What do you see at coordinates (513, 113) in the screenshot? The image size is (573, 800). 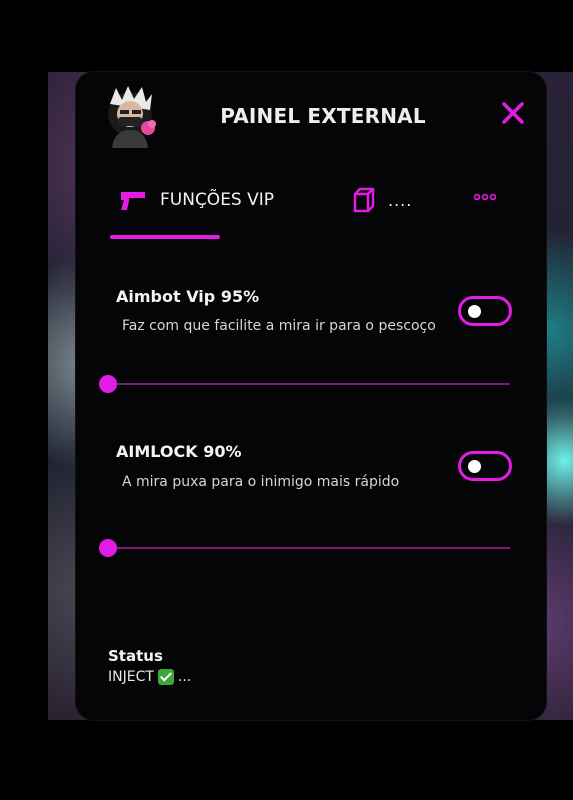 I see `close-icon` at bounding box center [513, 113].